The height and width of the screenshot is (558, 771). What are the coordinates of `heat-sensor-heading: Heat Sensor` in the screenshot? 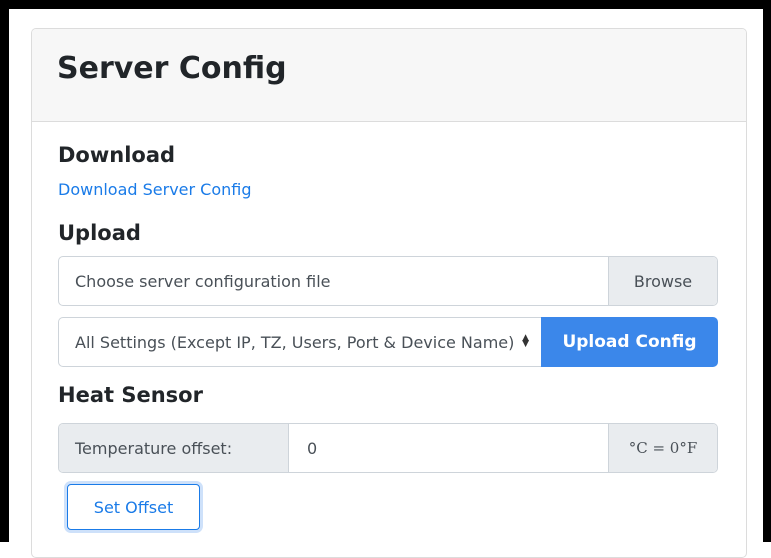 It's located at (130, 395).